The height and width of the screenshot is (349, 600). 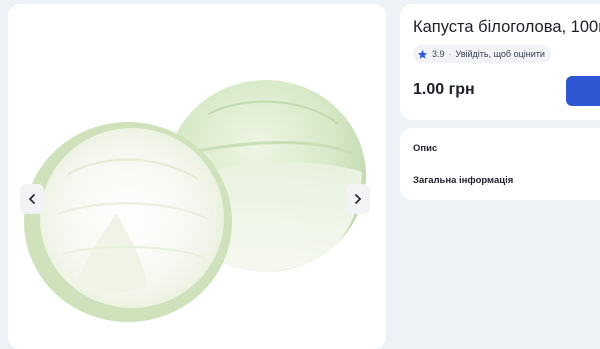 What do you see at coordinates (425, 148) in the screenshot?
I see `description-tab: Опис` at bounding box center [425, 148].